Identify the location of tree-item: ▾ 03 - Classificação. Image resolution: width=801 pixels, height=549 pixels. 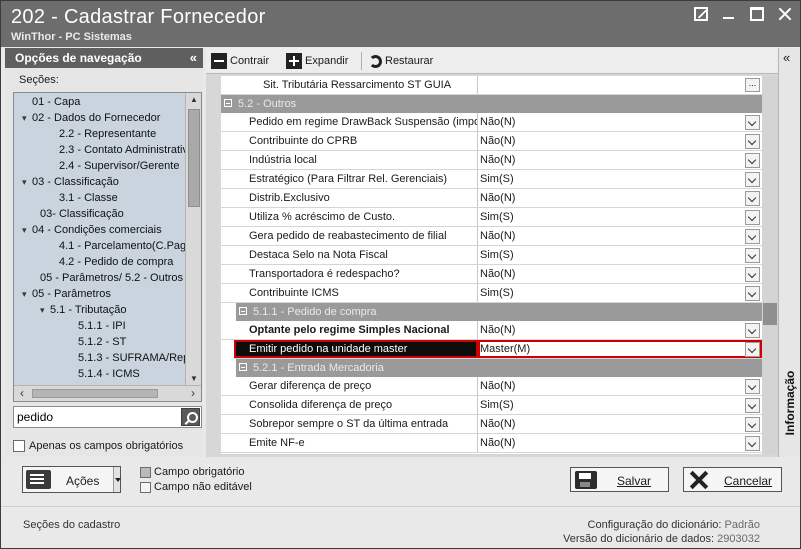
(70, 182).